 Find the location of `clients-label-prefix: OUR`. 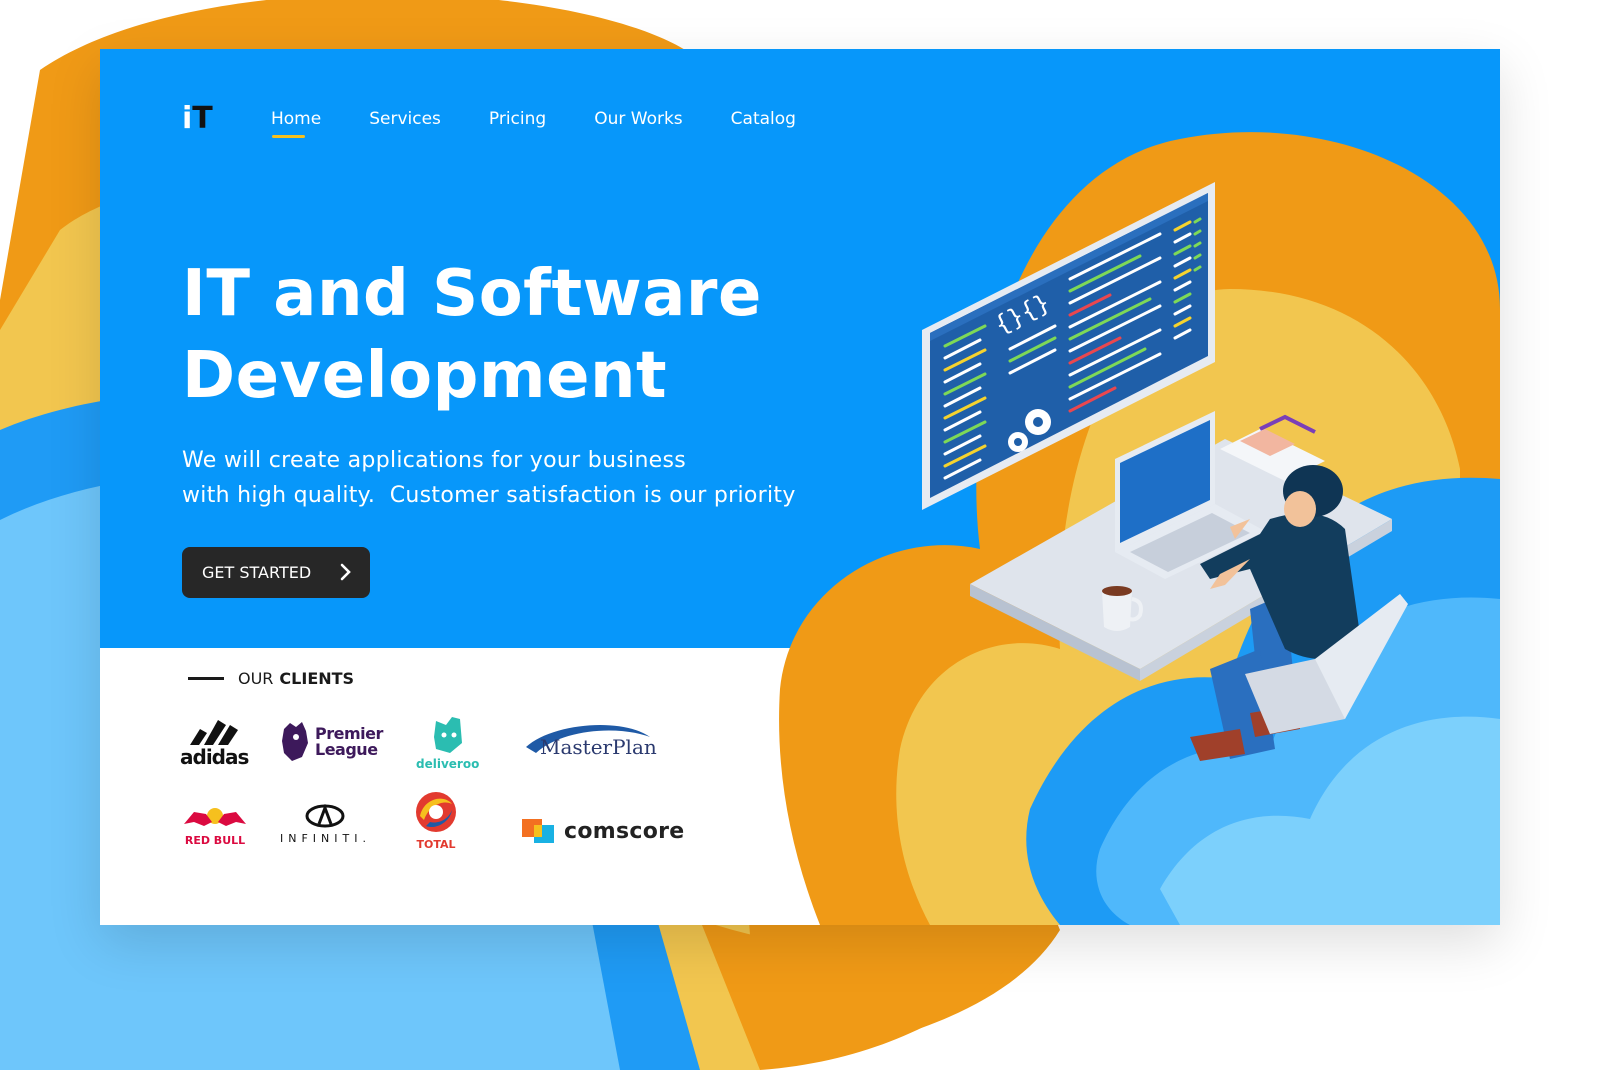

clients-label-prefix: OUR is located at coordinates (256, 678).